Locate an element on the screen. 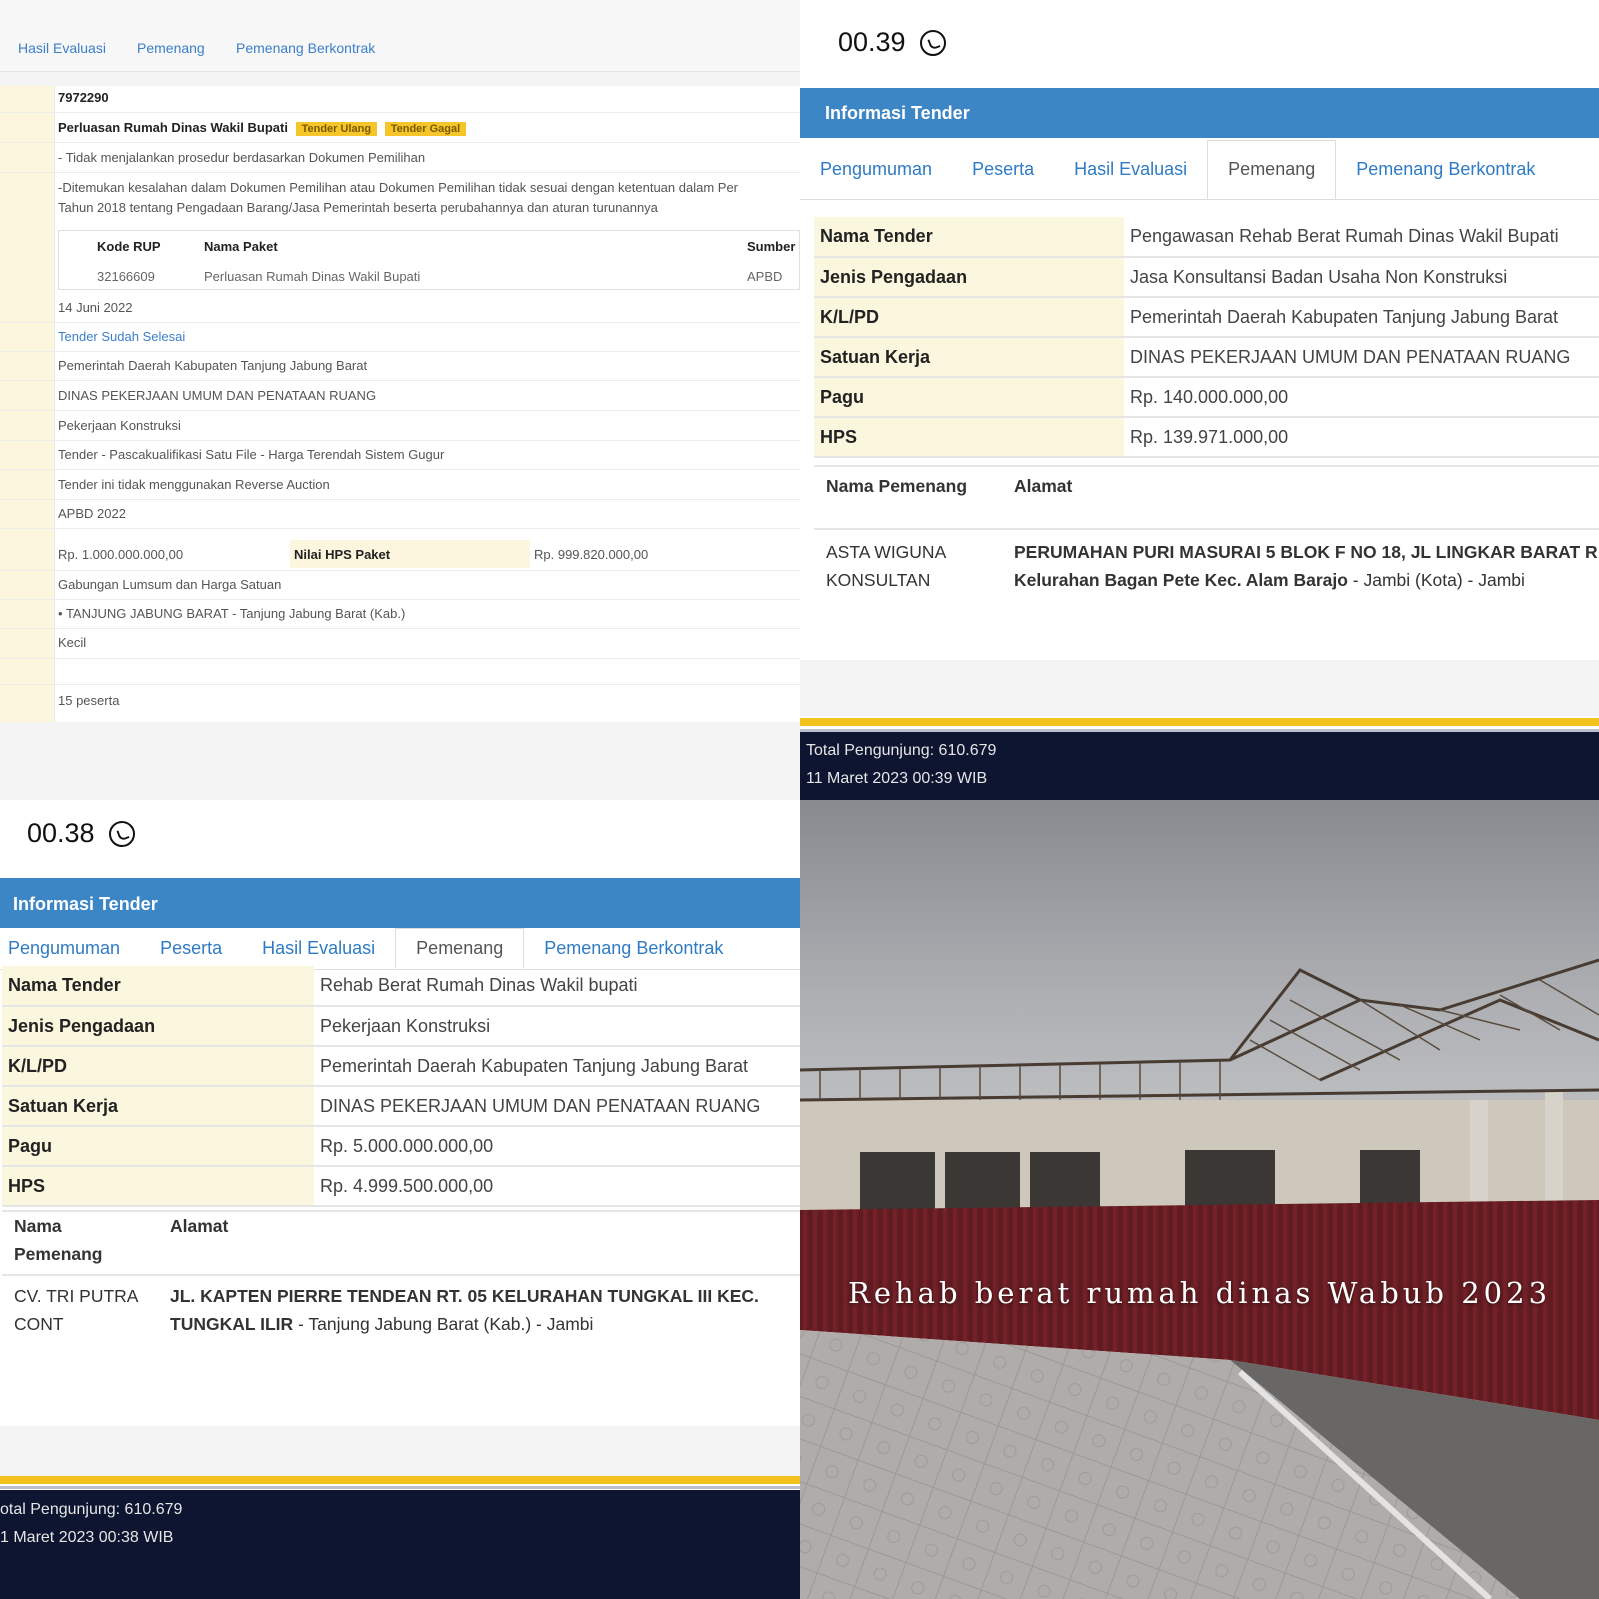 This screenshot has height=1599, width=1599. rup-header-sumber: Sumber is located at coordinates (771, 246).